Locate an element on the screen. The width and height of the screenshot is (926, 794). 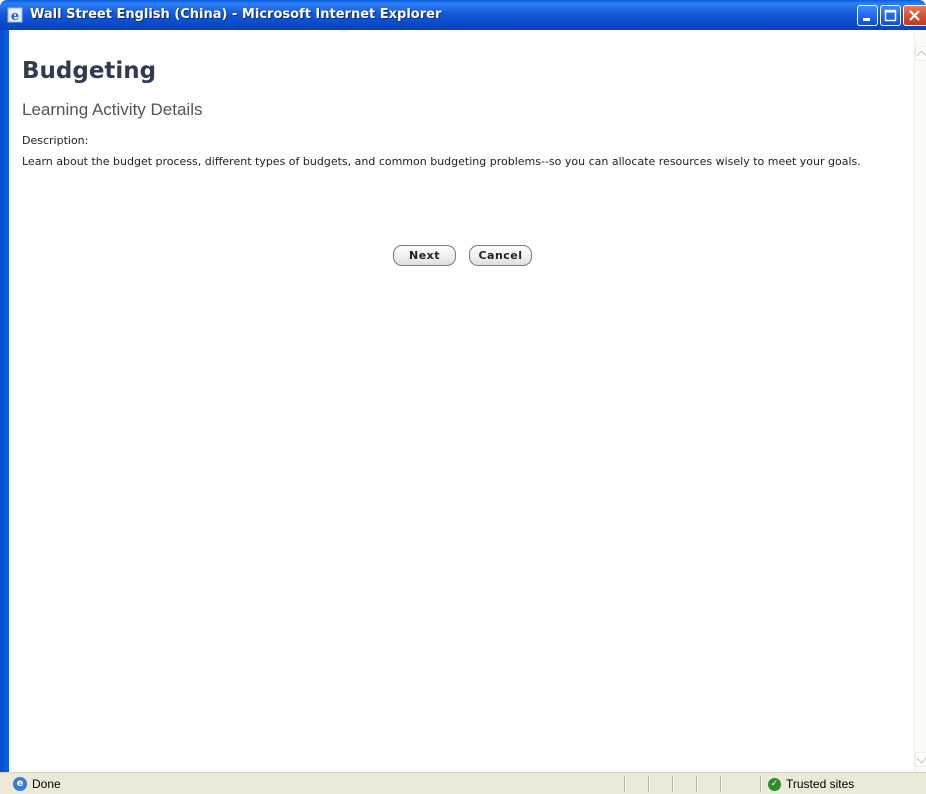
close-button is located at coordinates (914, 15).